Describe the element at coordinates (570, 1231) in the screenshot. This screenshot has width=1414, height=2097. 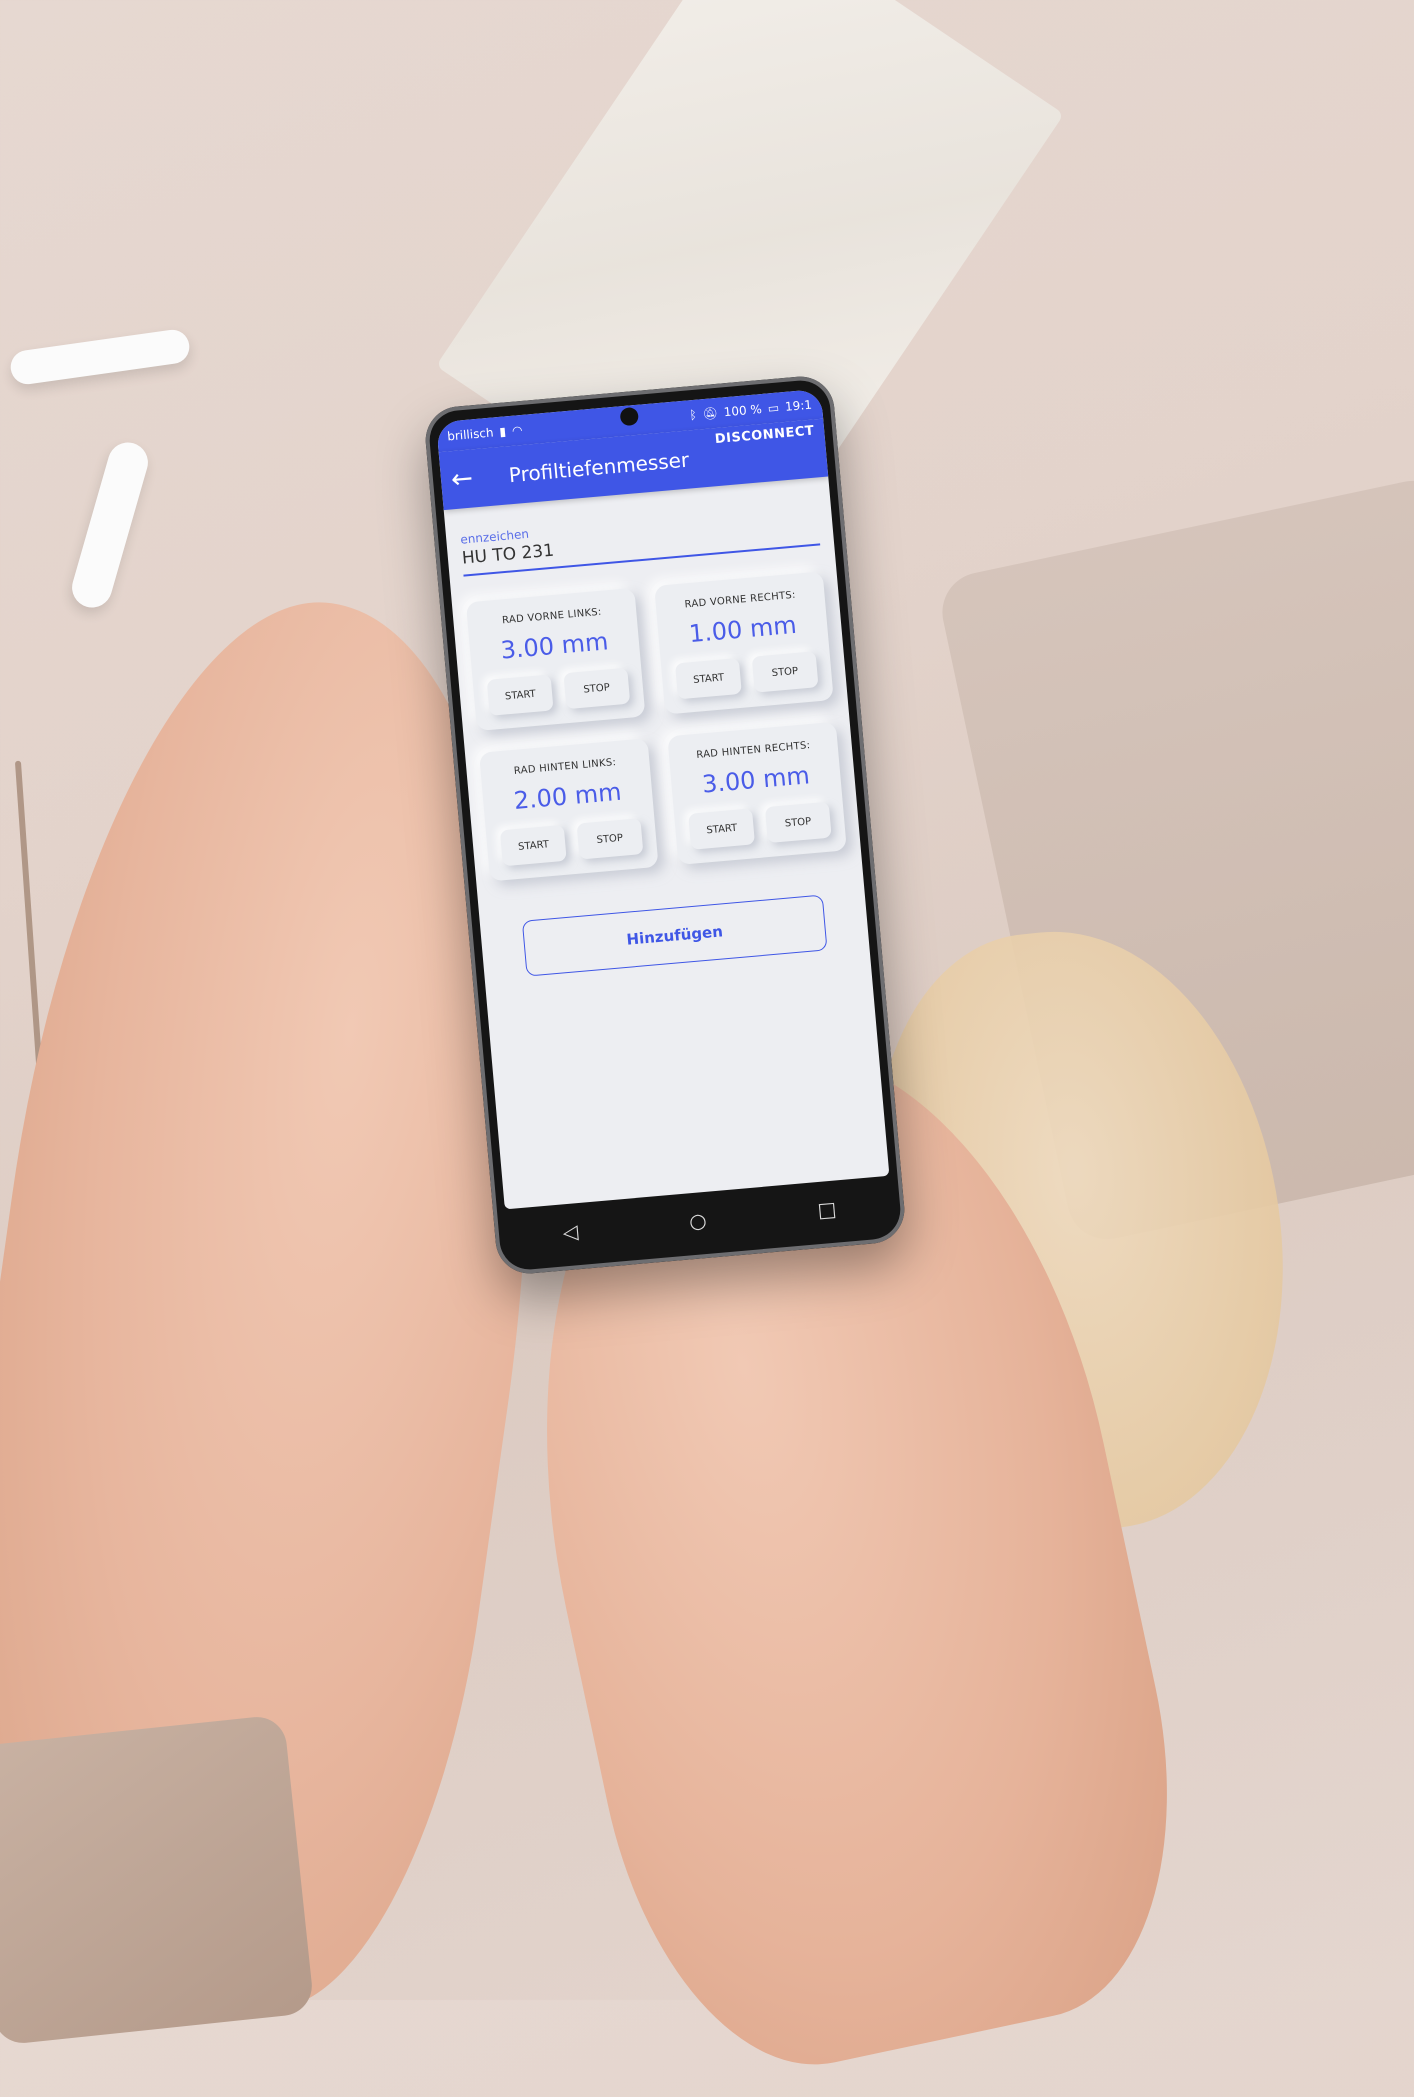
I see `nav-back-icon: ◁` at that location.